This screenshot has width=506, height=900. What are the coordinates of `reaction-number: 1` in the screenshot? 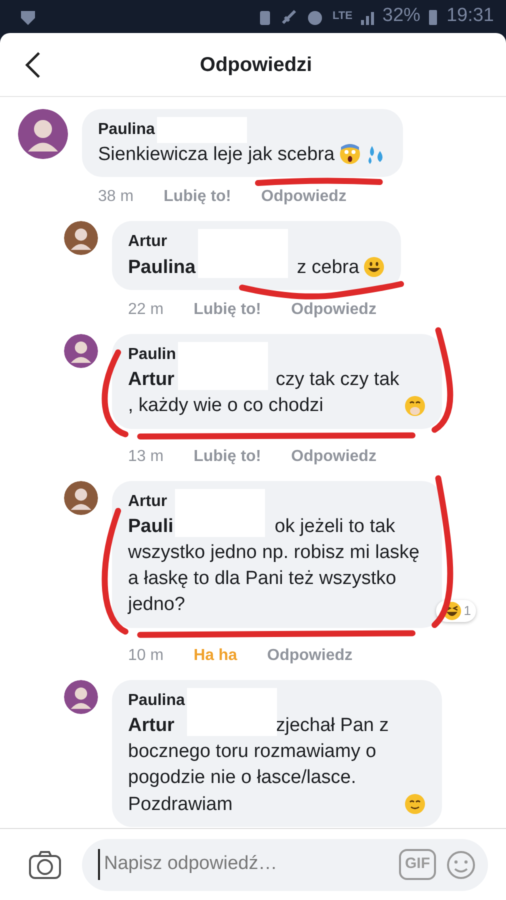 It's located at (467, 611).